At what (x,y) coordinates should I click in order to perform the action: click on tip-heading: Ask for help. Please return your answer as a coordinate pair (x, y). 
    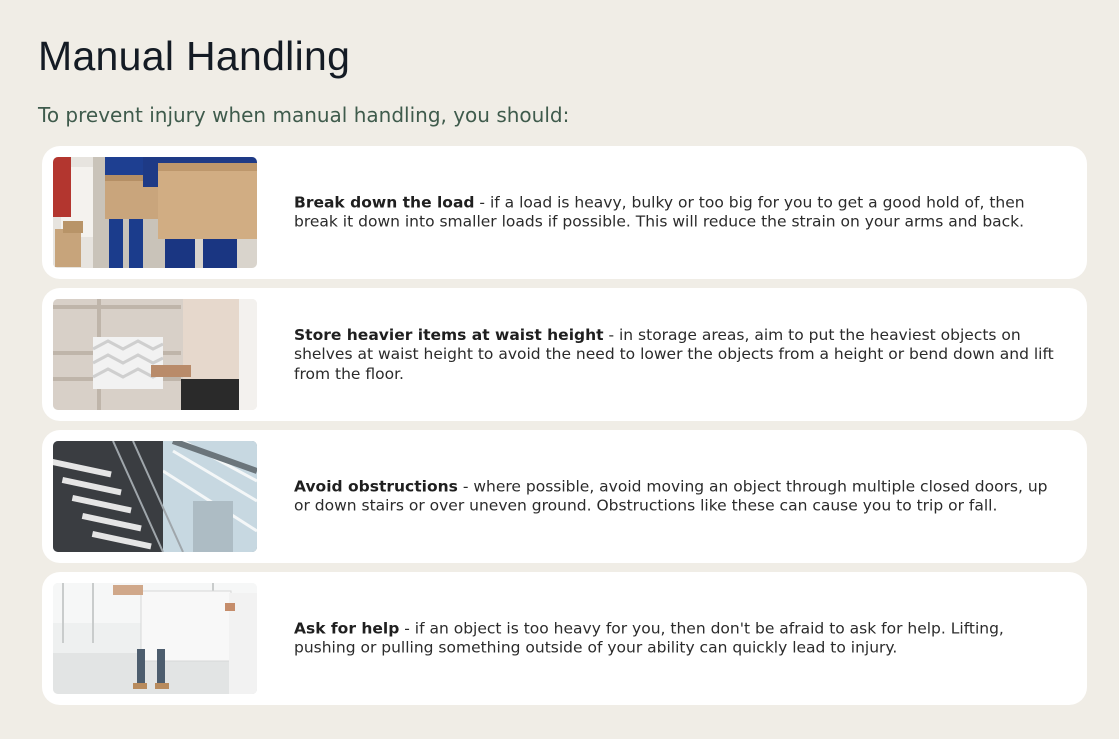
    Looking at the image, I should click on (347, 628).